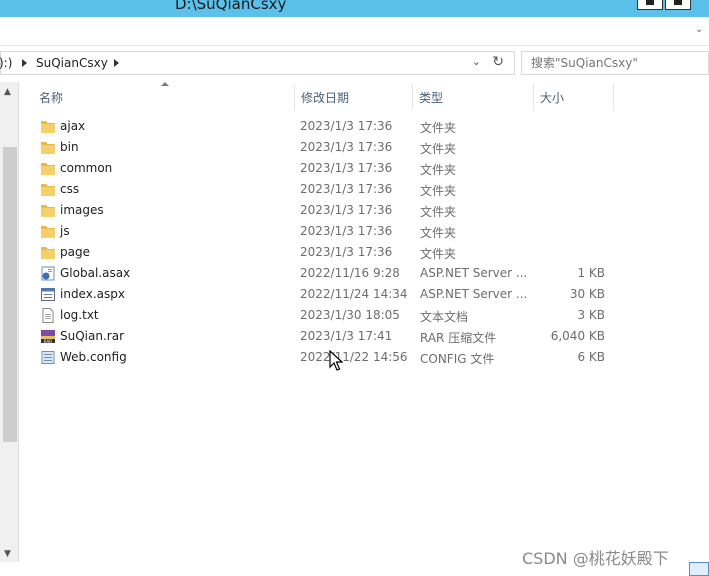 The width and height of the screenshot is (709, 576). Describe the element at coordinates (498, 62) in the screenshot. I see `refresh-icon: ↻` at that location.